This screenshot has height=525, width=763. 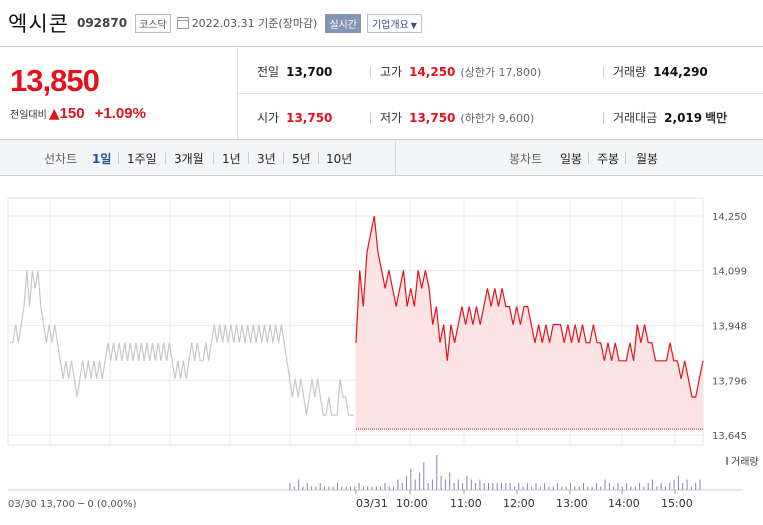 What do you see at coordinates (120, 113) in the screenshot?
I see `change-rate: +1.09%` at bounding box center [120, 113].